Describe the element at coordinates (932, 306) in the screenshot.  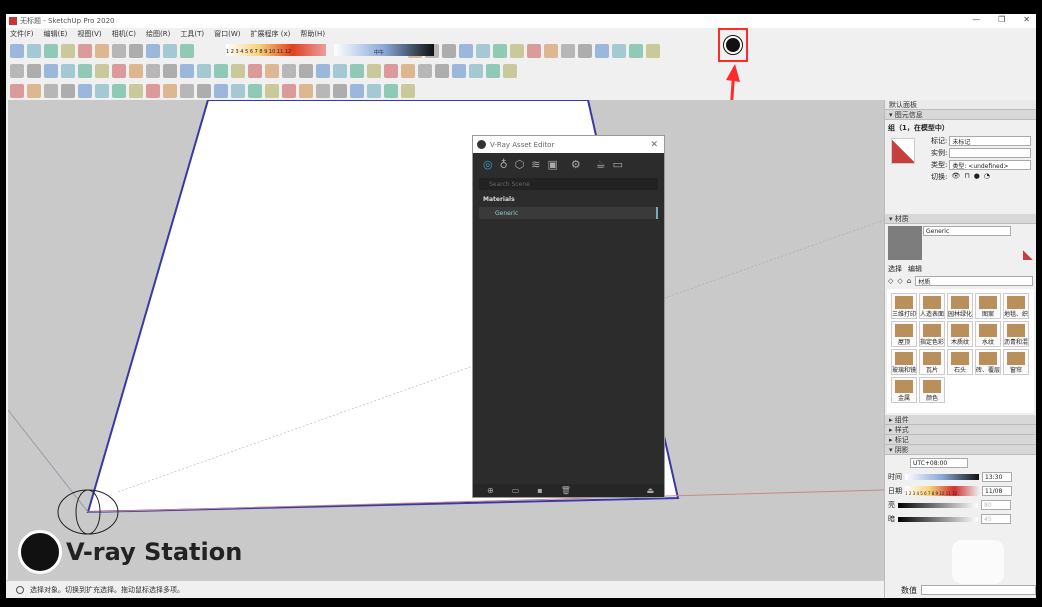
I see `material-folder: 人造表面` at that location.